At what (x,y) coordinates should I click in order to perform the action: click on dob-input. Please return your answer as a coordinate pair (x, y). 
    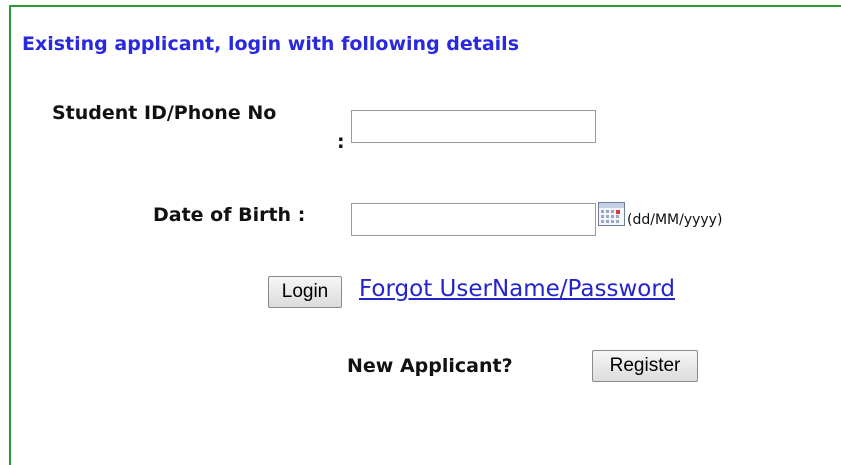
    Looking at the image, I should click on (473, 219).